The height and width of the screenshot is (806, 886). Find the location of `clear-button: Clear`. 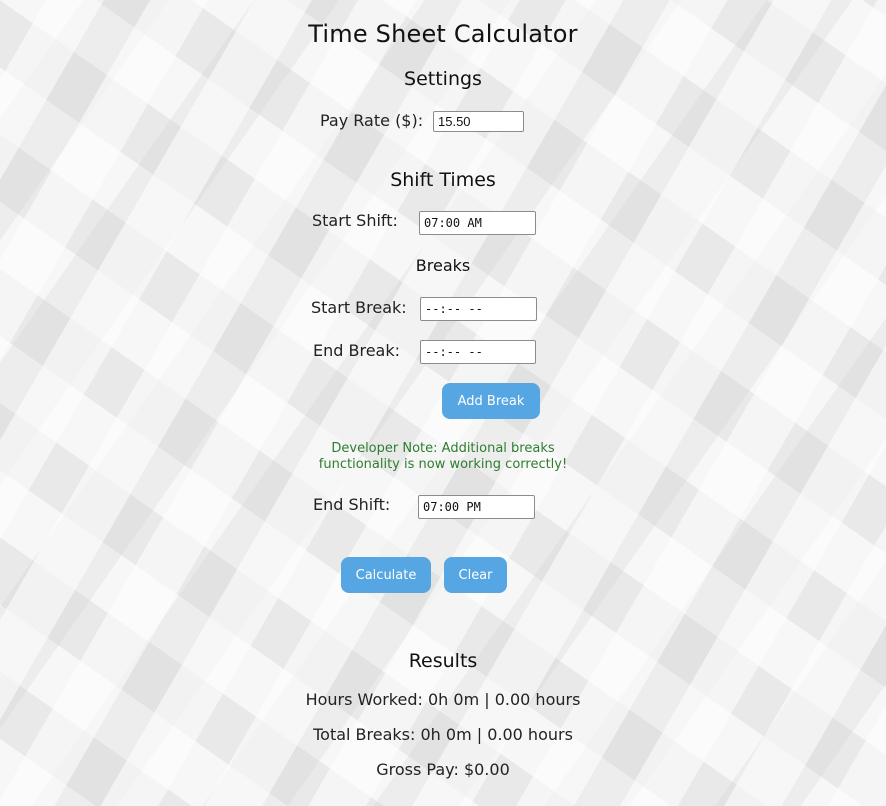

clear-button: Clear is located at coordinates (475, 575).